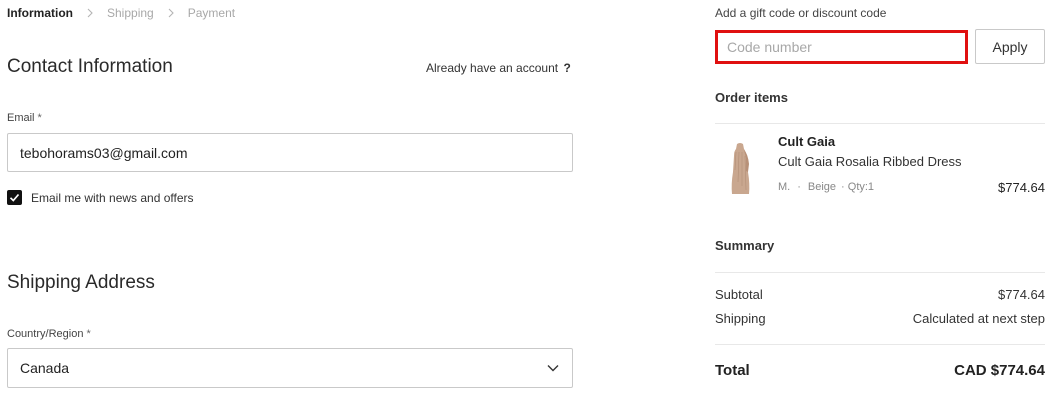 The width and height of the screenshot is (1050, 393). What do you see at coordinates (732, 370) in the screenshot?
I see `total-label: Total` at bounding box center [732, 370].